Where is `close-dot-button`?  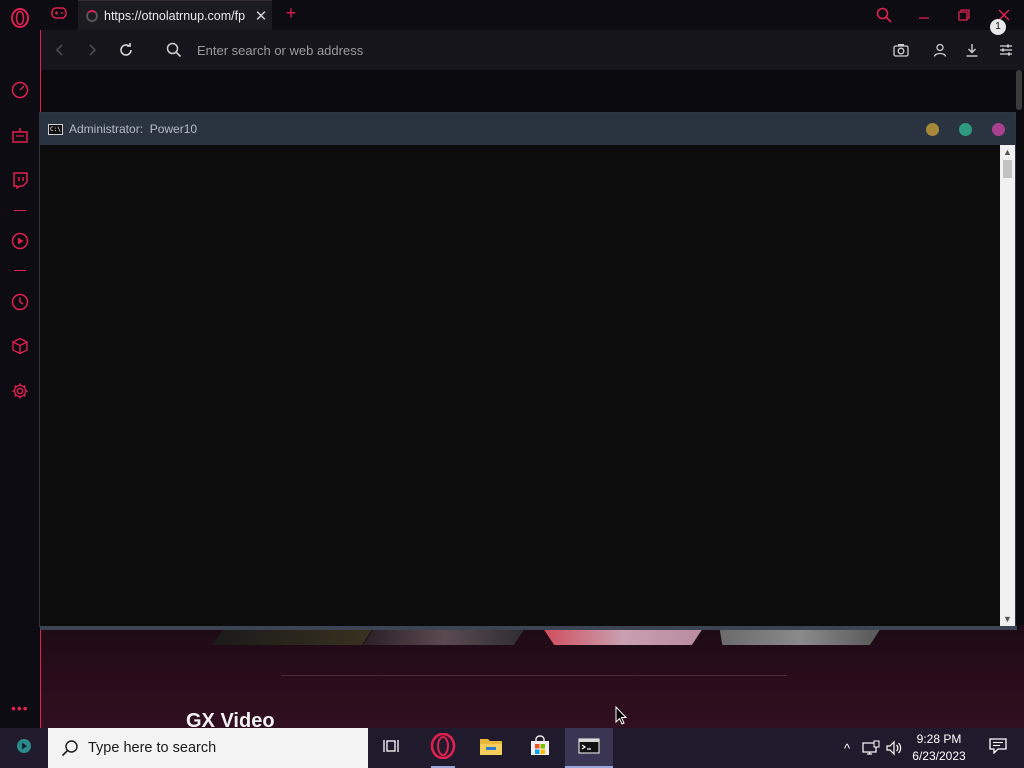
close-dot-button is located at coordinates (998, 129).